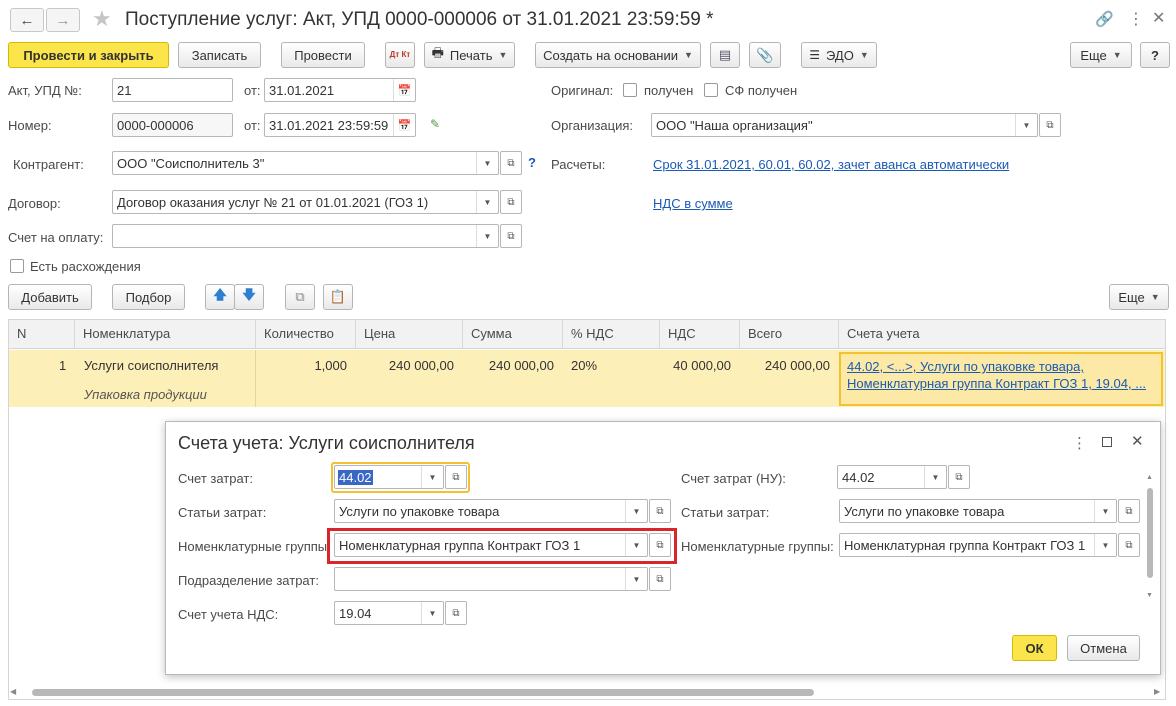 The width and height of the screenshot is (1176, 706). Describe the element at coordinates (400, 55) in the screenshot. I see `dt-kt-button: Дт Кт` at that location.